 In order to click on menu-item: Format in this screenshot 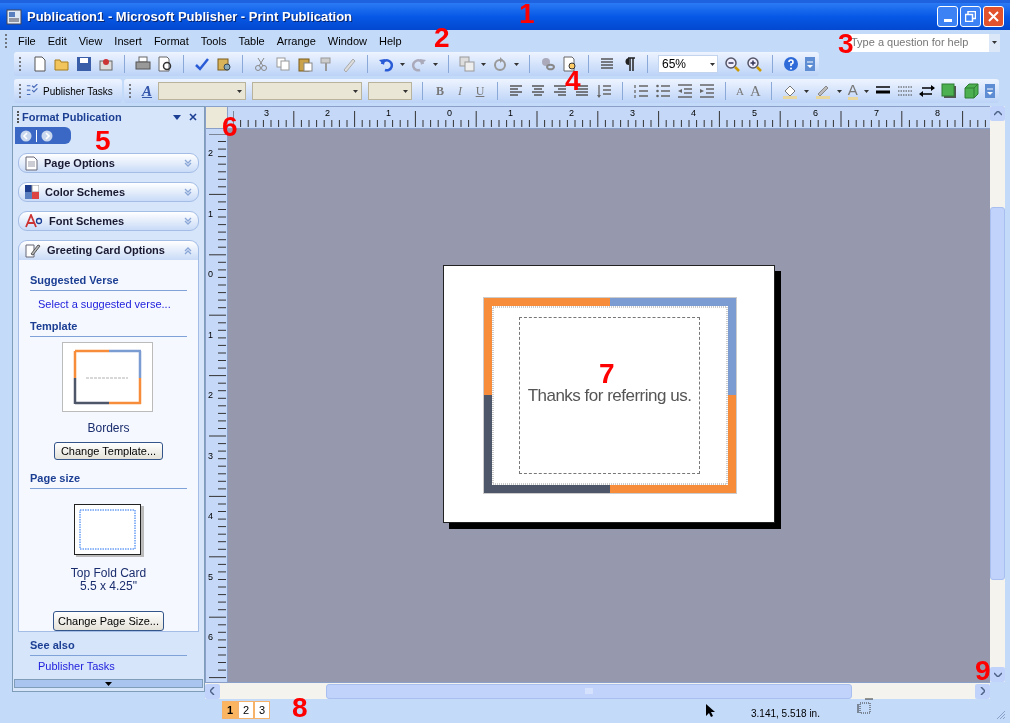, I will do `click(171, 41)`.